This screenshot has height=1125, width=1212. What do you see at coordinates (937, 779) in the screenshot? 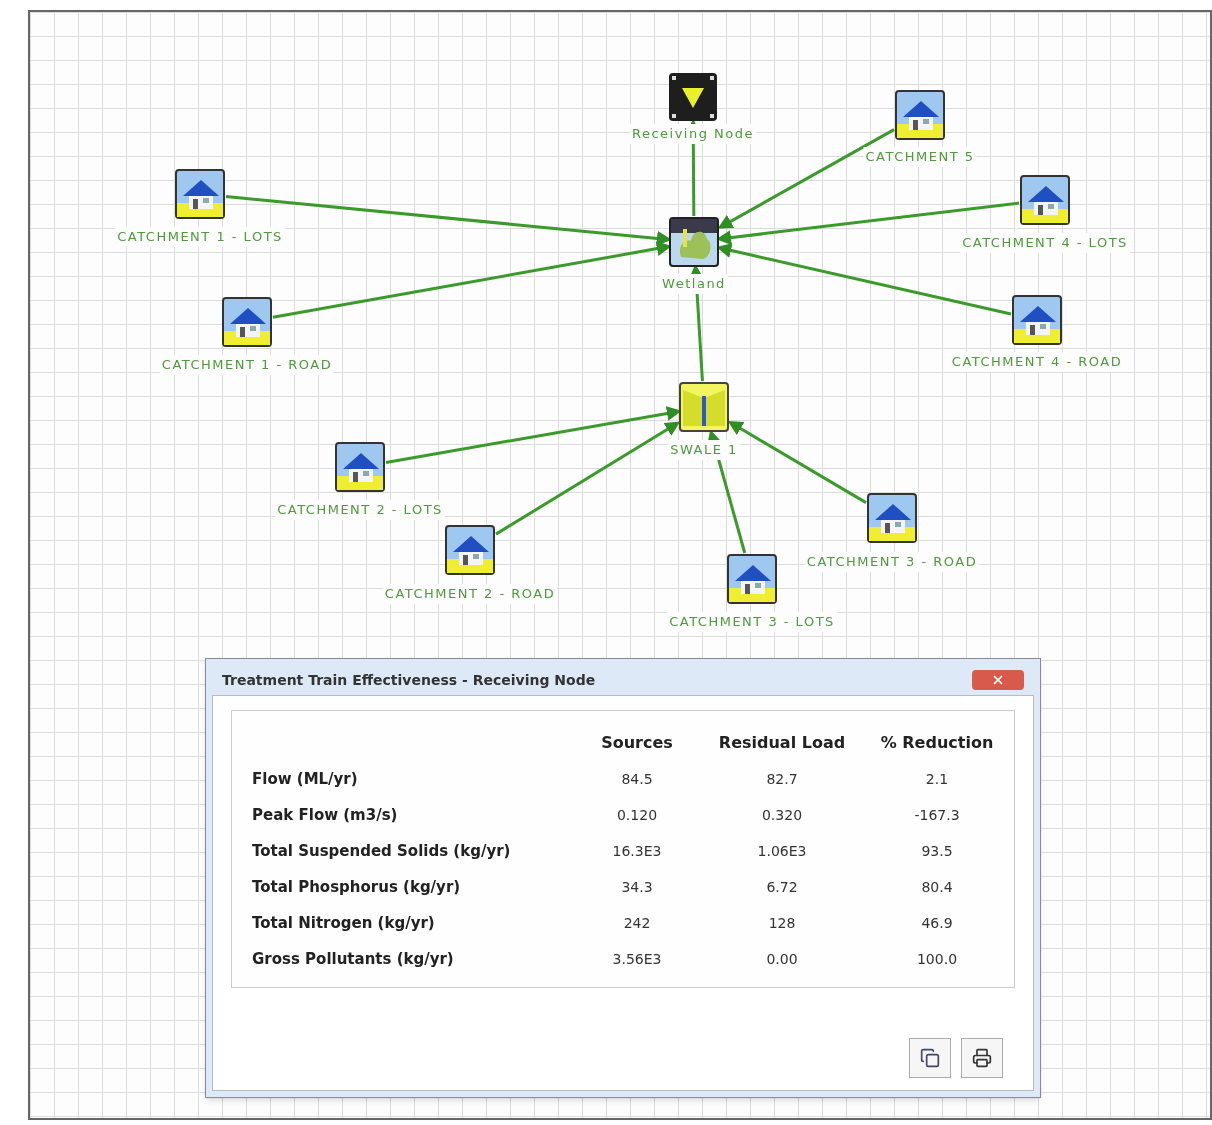
I see `table-cell-text: 2.1` at bounding box center [937, 779].